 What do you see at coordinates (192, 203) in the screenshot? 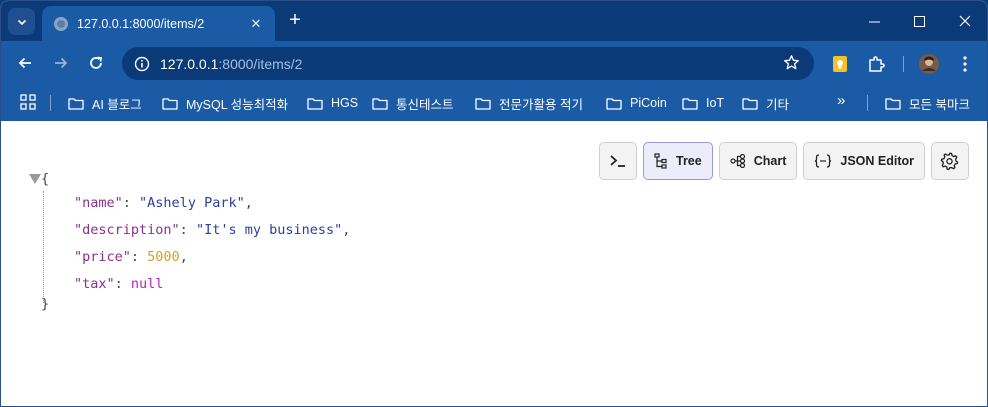
I see `json-value: "Ashely Park"` at bounding box center [192, 203].